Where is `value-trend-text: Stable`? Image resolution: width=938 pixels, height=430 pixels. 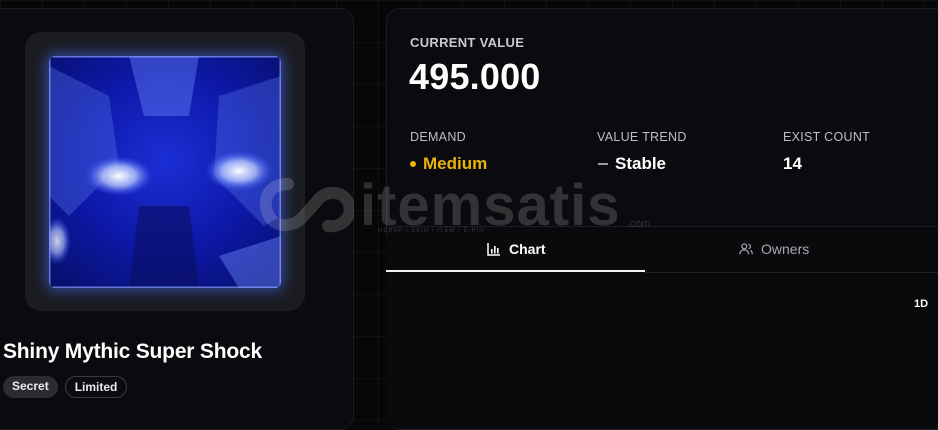
value-trend-text: Stable is located at coordinates (641, 163).